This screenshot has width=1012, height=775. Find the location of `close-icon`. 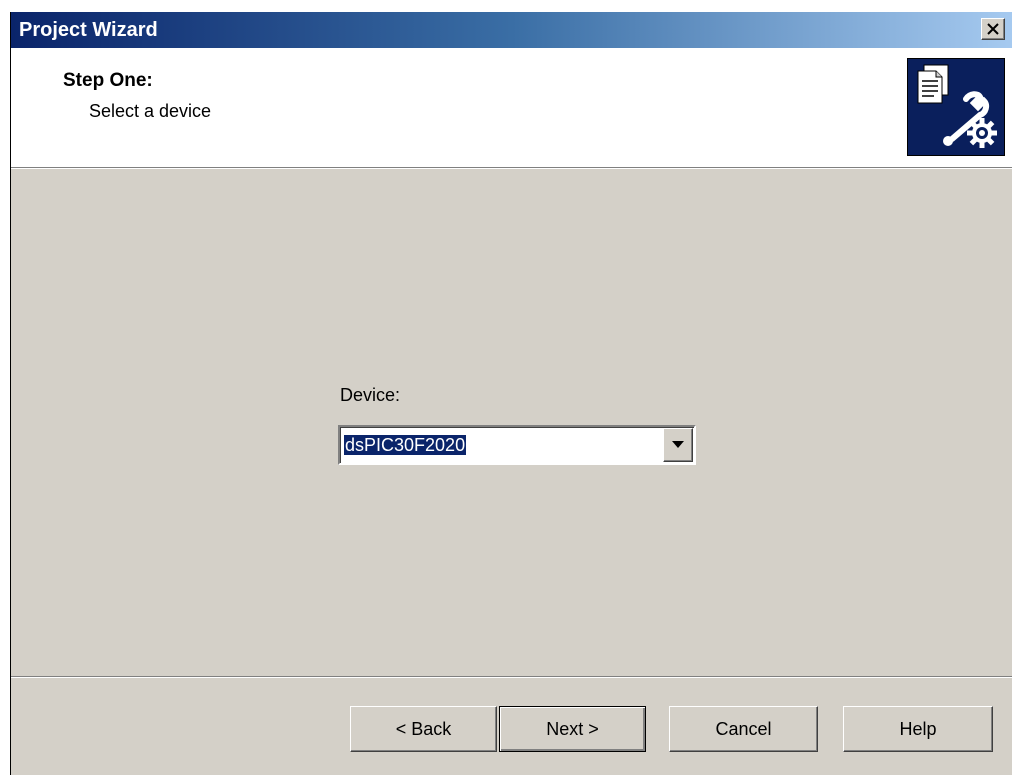

close-icon is located at coordinates (993, 29).